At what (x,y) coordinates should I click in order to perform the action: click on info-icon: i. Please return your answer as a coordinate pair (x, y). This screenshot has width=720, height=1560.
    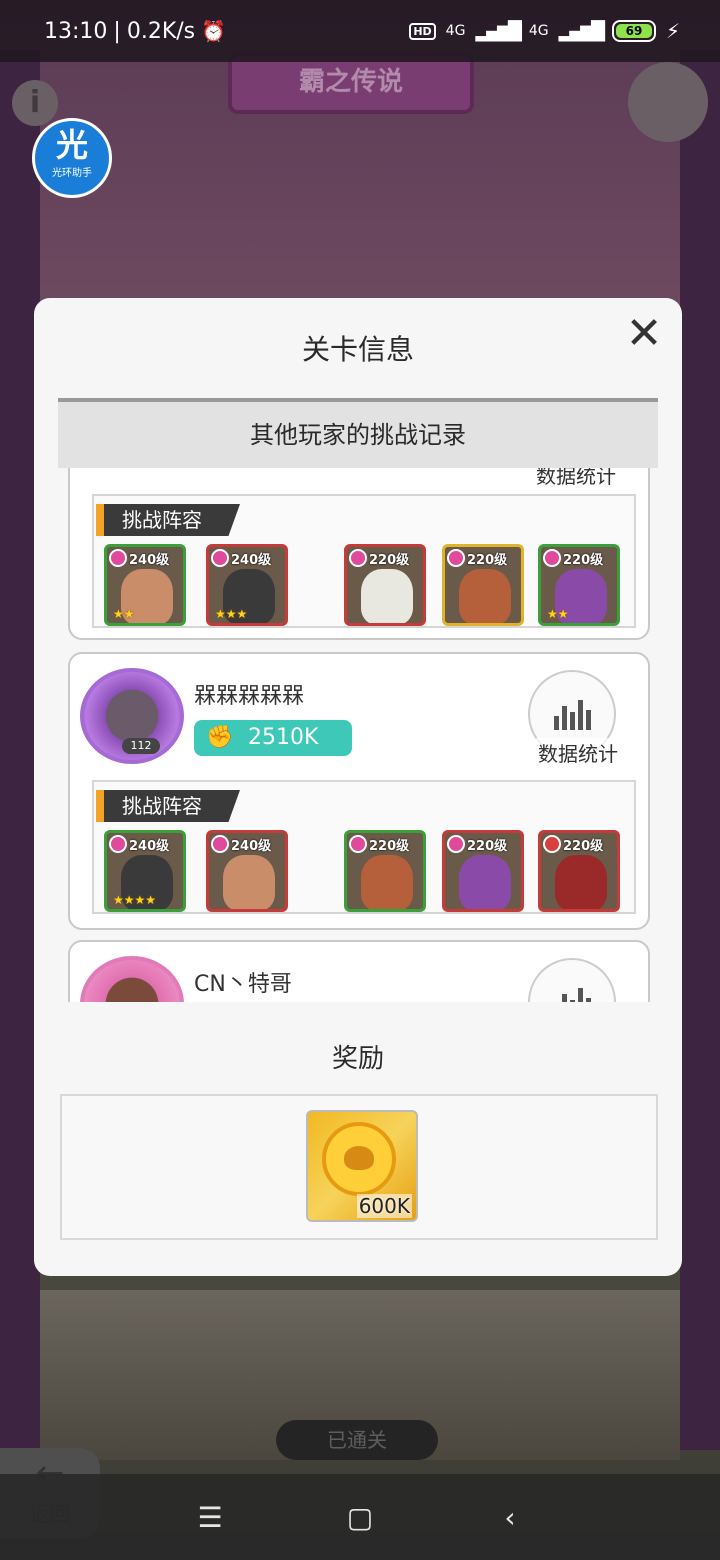
    Looking at the image, I should click on (35, 103).